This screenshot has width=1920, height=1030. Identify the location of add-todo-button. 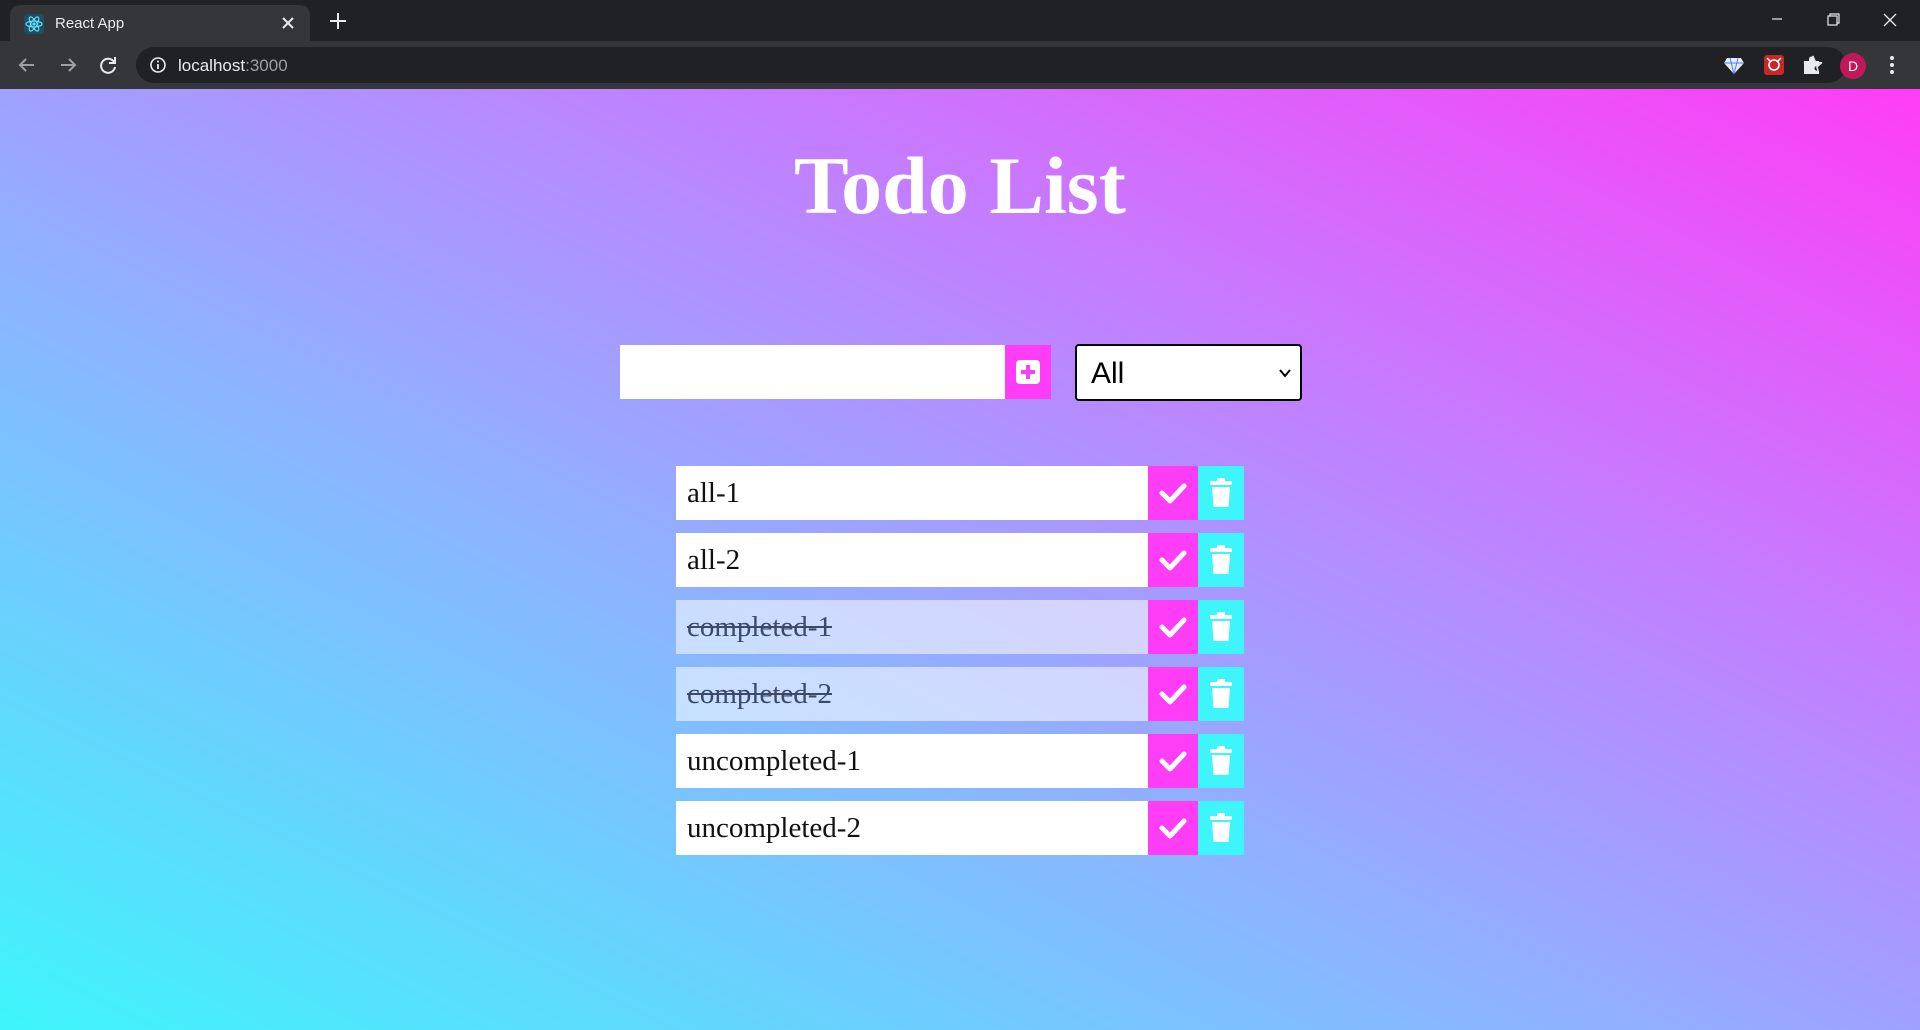
(1028, 372).